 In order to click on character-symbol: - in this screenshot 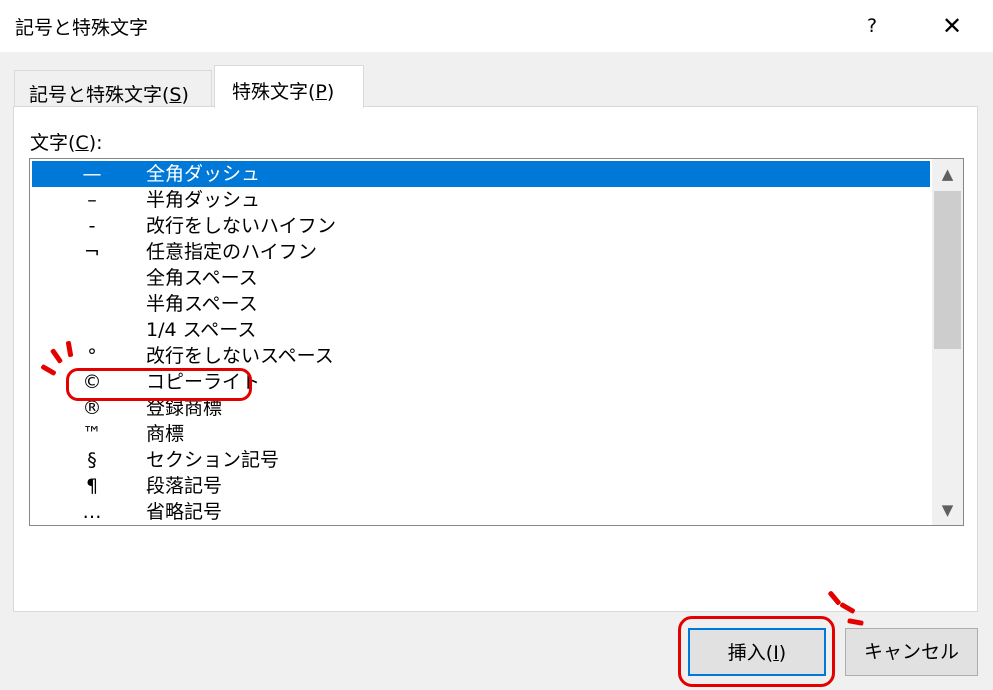, I will do `click(92, 226)`.